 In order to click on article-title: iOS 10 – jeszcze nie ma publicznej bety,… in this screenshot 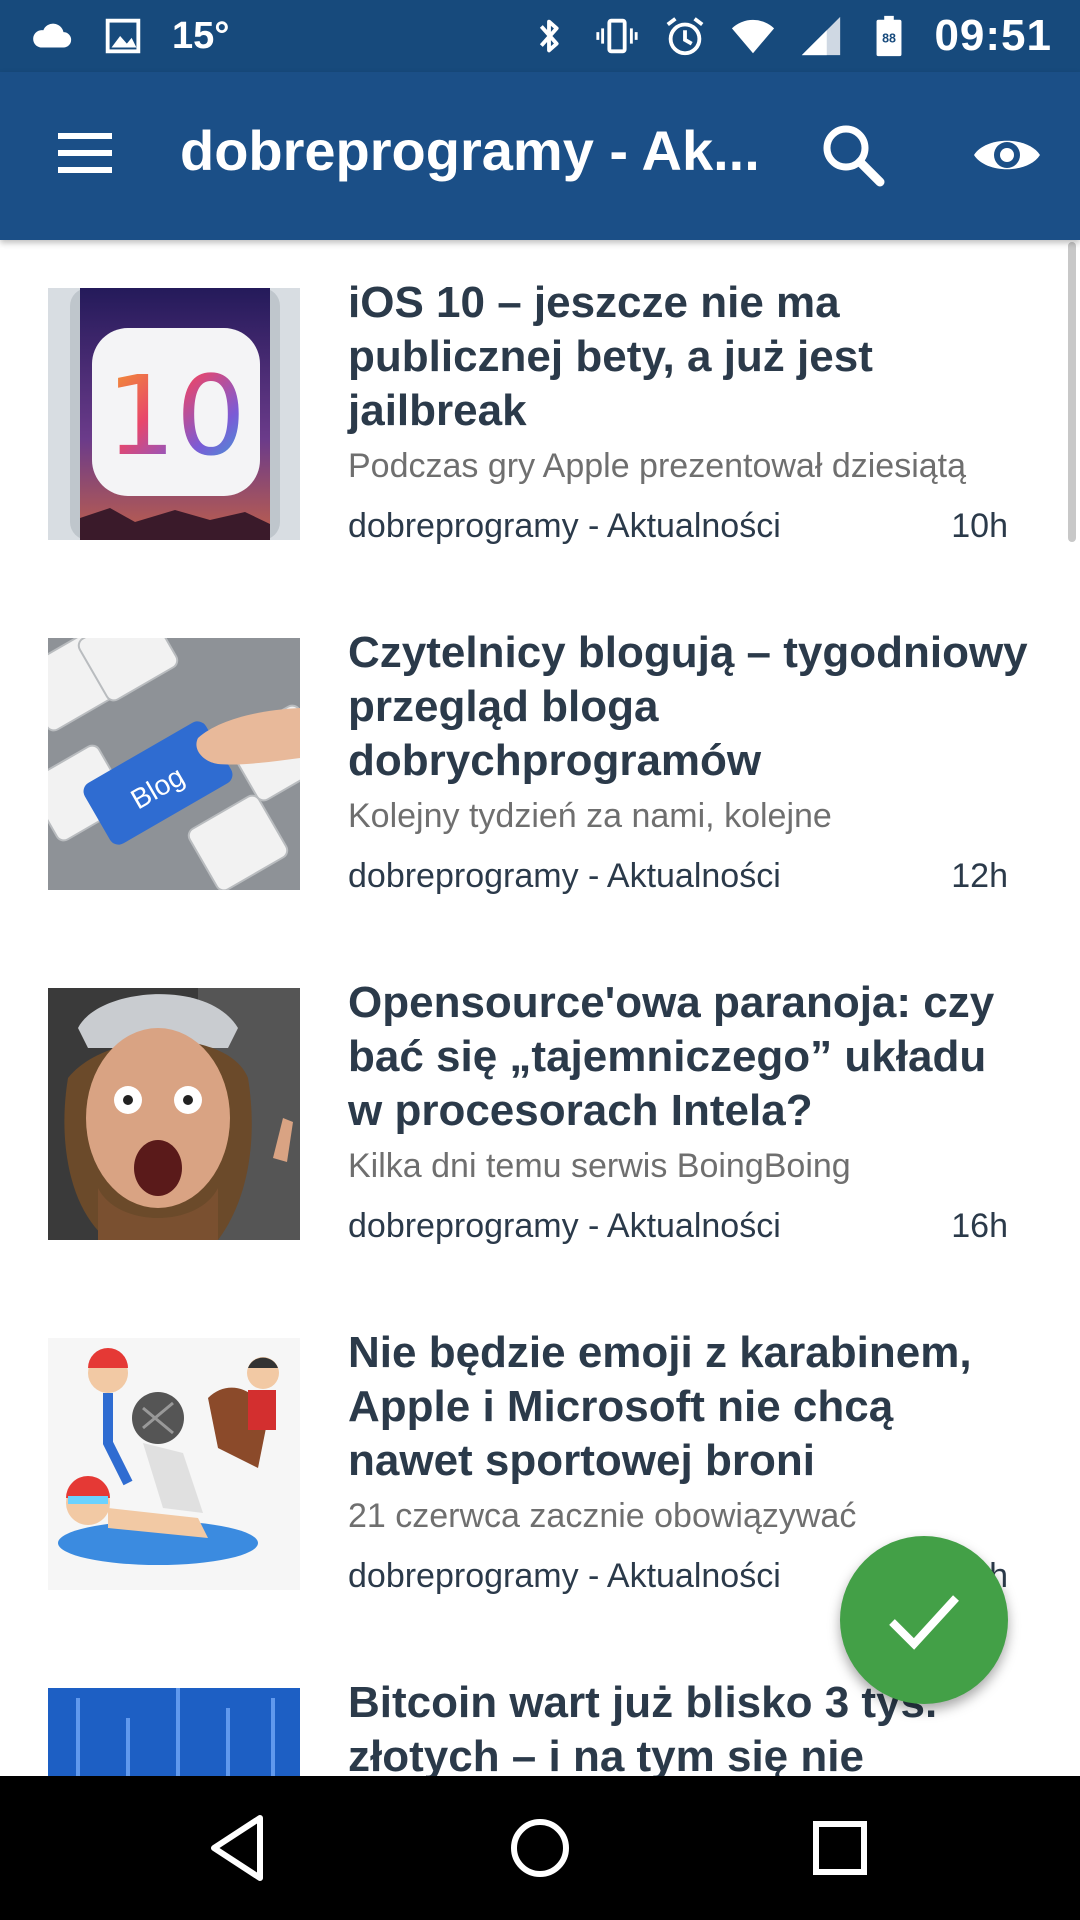, I will do `click(688, 357)`.